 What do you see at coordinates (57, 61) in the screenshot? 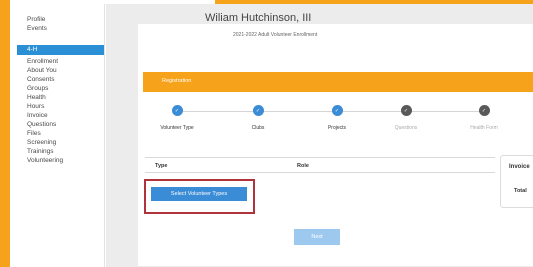
I see `sidebar-item-enrollment: Enrollment` at bounding box center [57, 61].